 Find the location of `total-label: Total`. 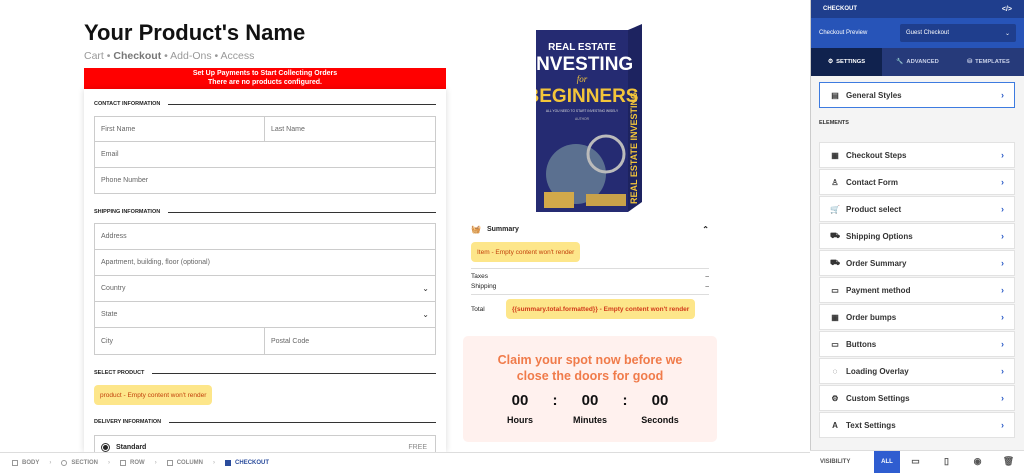

total-label: Total is located at coordinates (478, 309).